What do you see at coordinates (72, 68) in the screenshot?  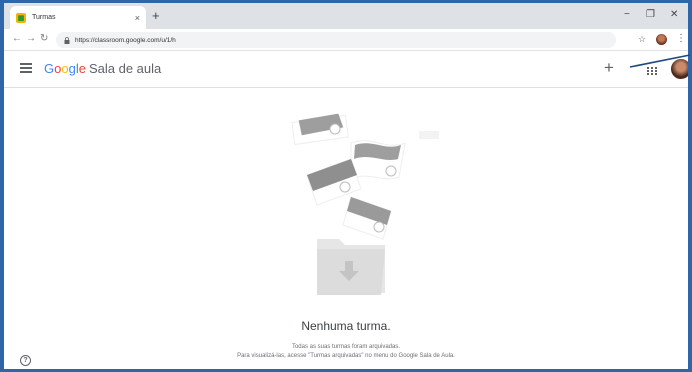 I see `brand-letter: g` at bounding box center [72, 68].